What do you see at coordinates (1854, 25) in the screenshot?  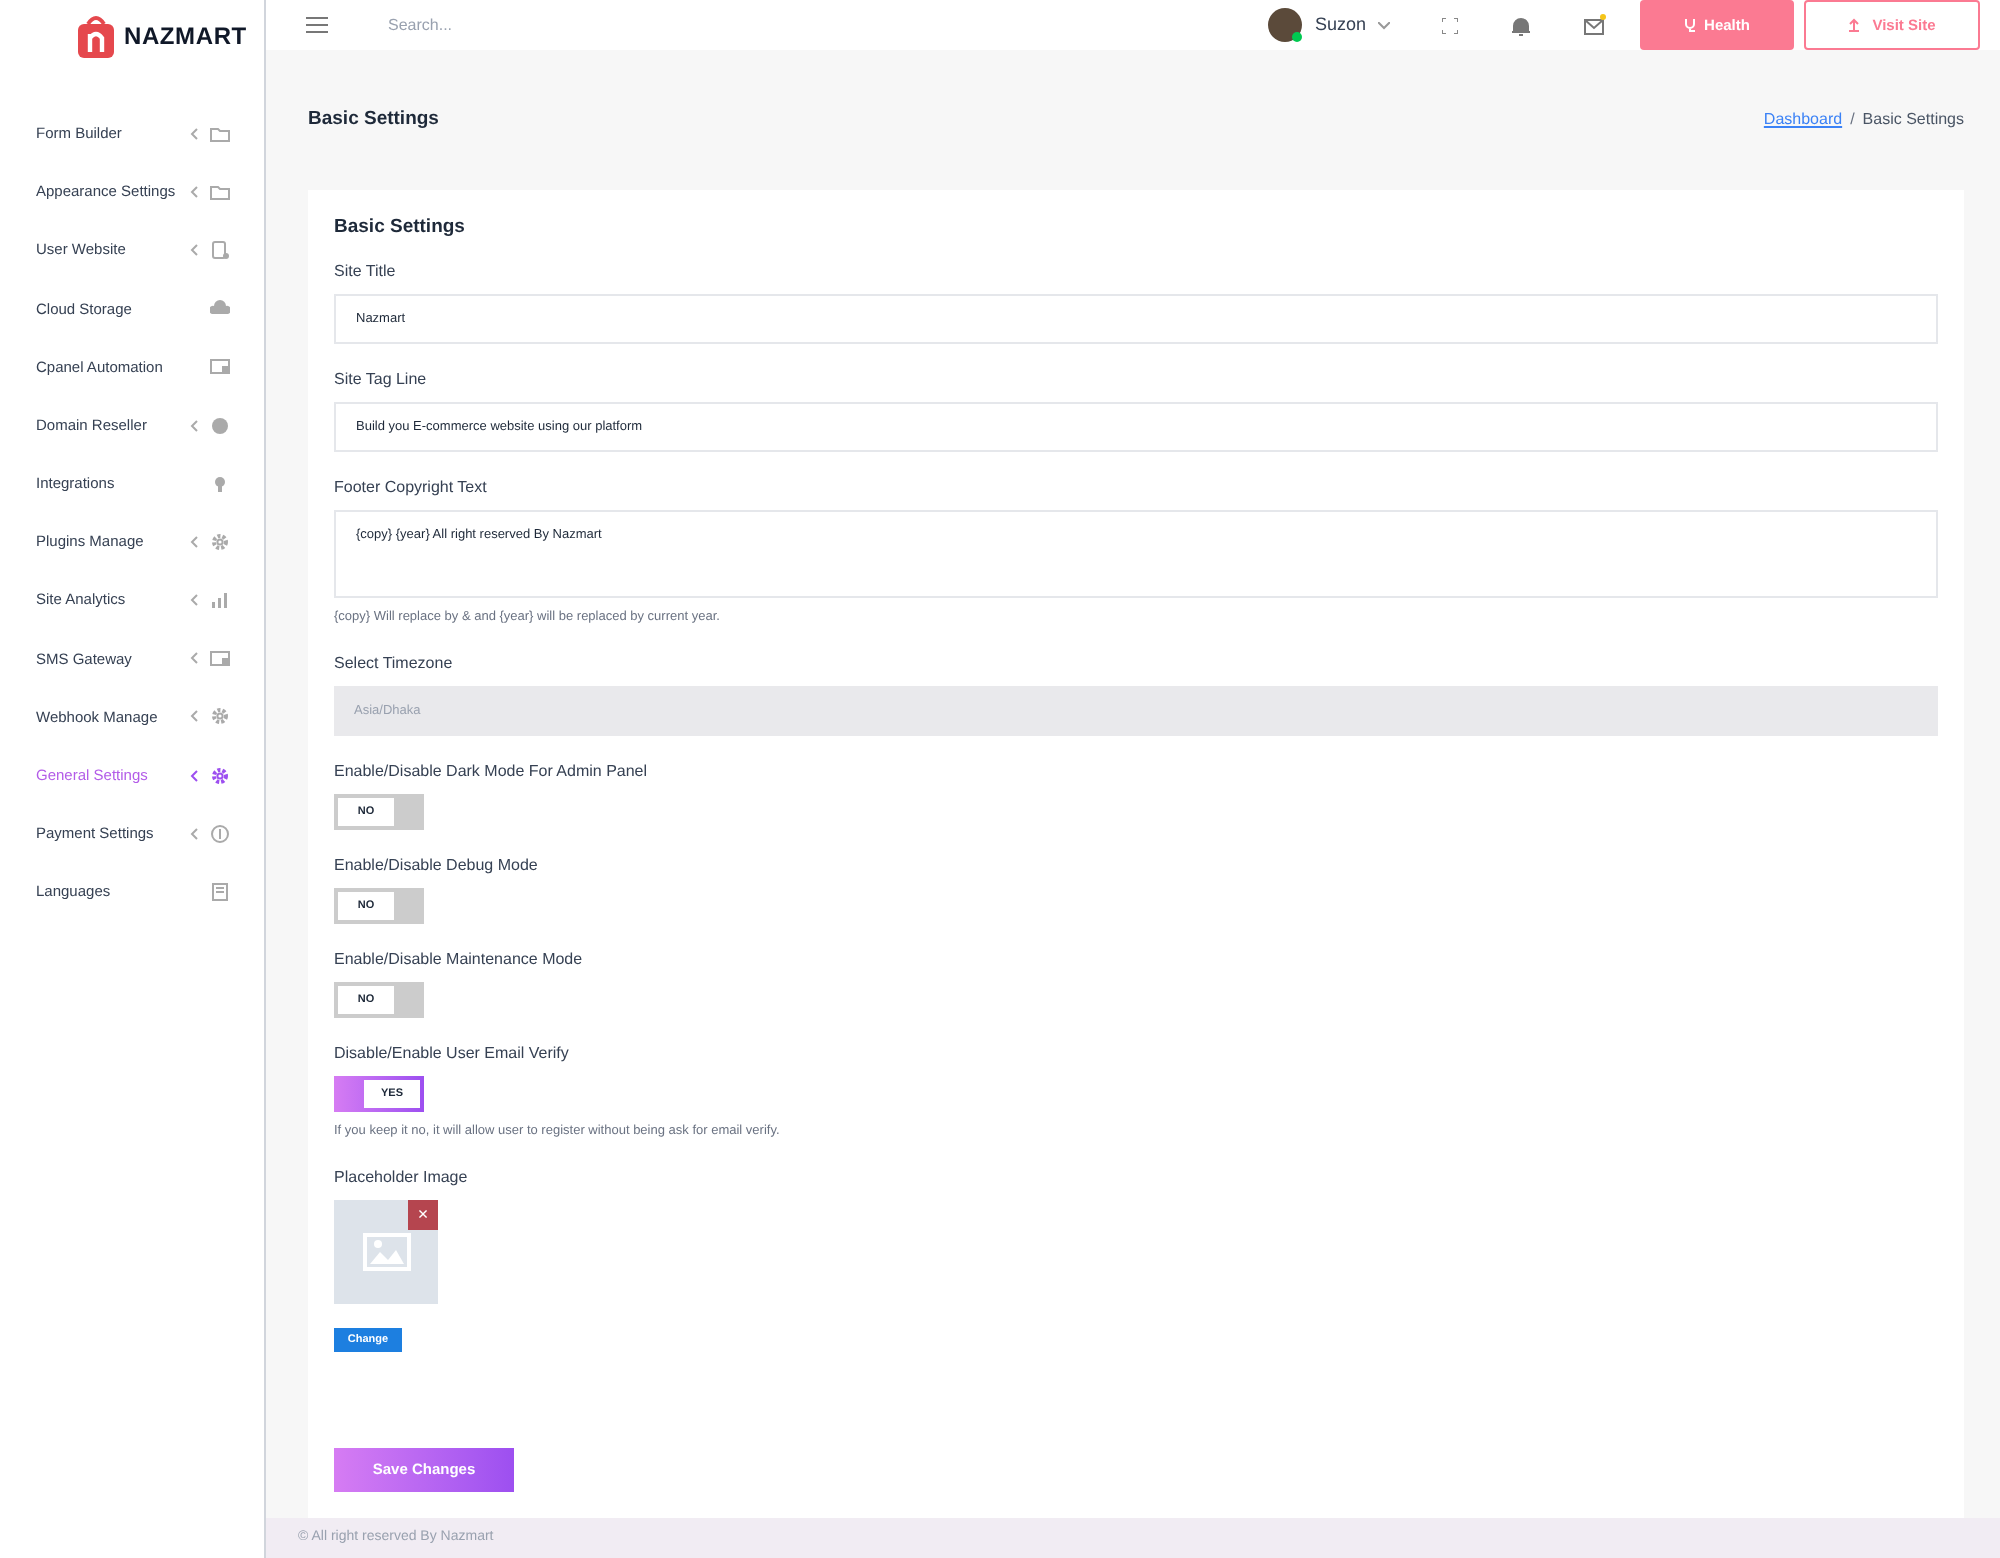 I see `upload-icon` at bounding box center [1854, 25].